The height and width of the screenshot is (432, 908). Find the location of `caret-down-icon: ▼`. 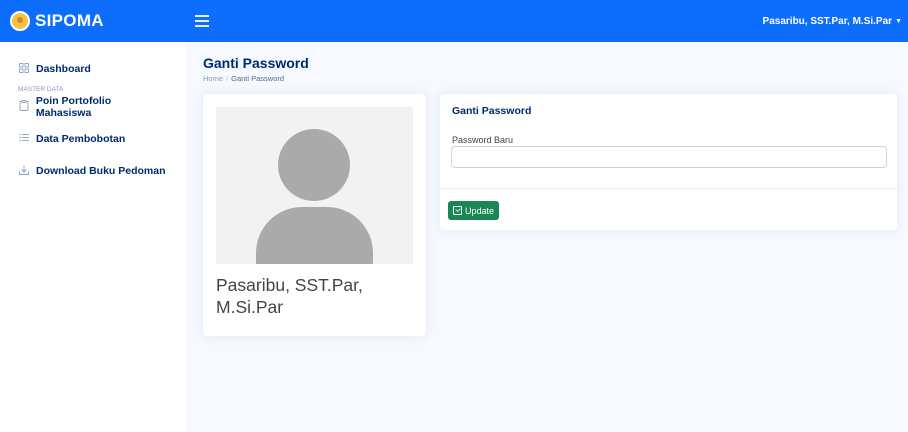

caret-down-icon: ▼ is located at coordinates (898, 21).